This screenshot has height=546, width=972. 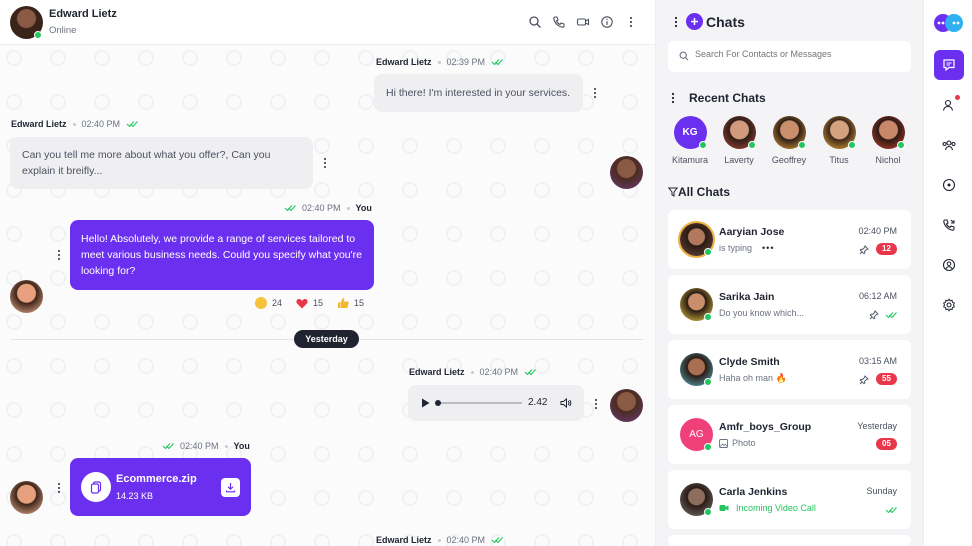 I want to click on reaction-red-heart: 15, so click(x=309, y=303).